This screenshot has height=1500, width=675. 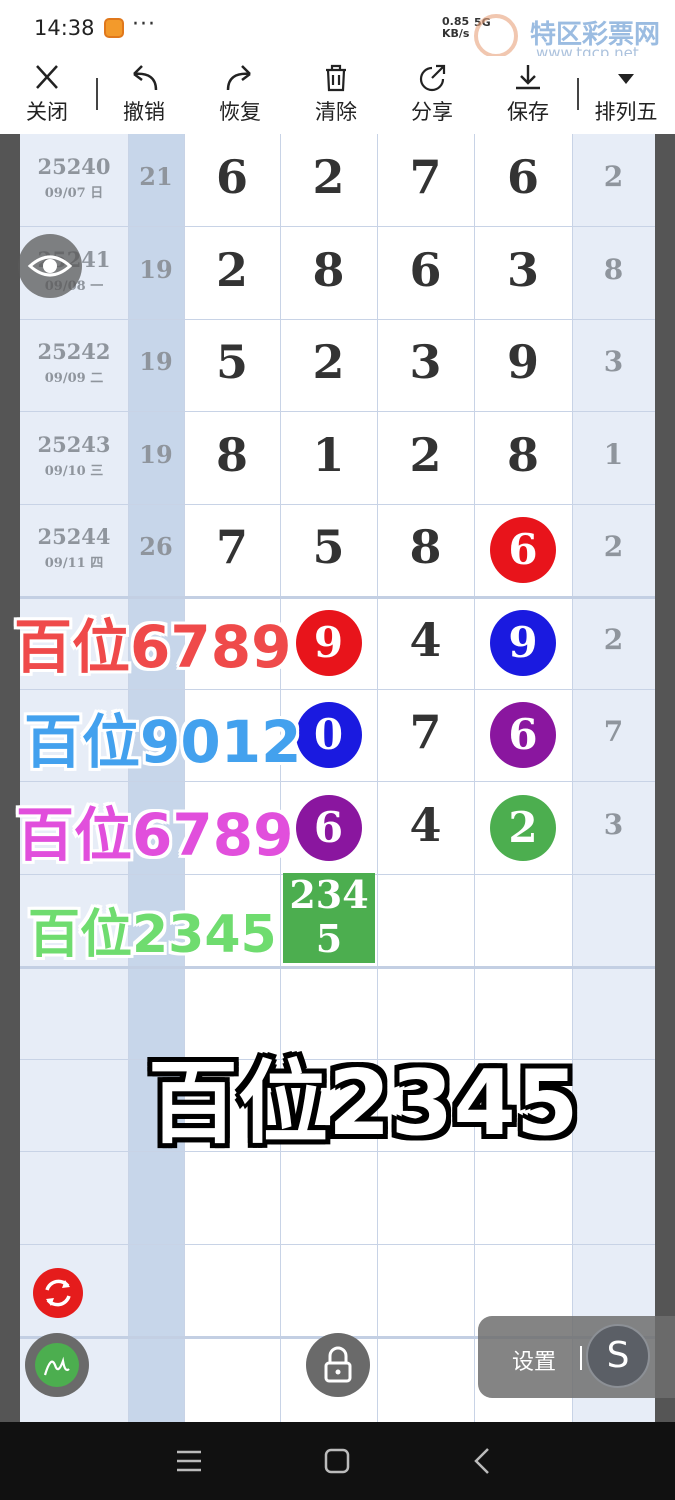 I want to click on redo-button: 恢复, so click(x=240, y=95).